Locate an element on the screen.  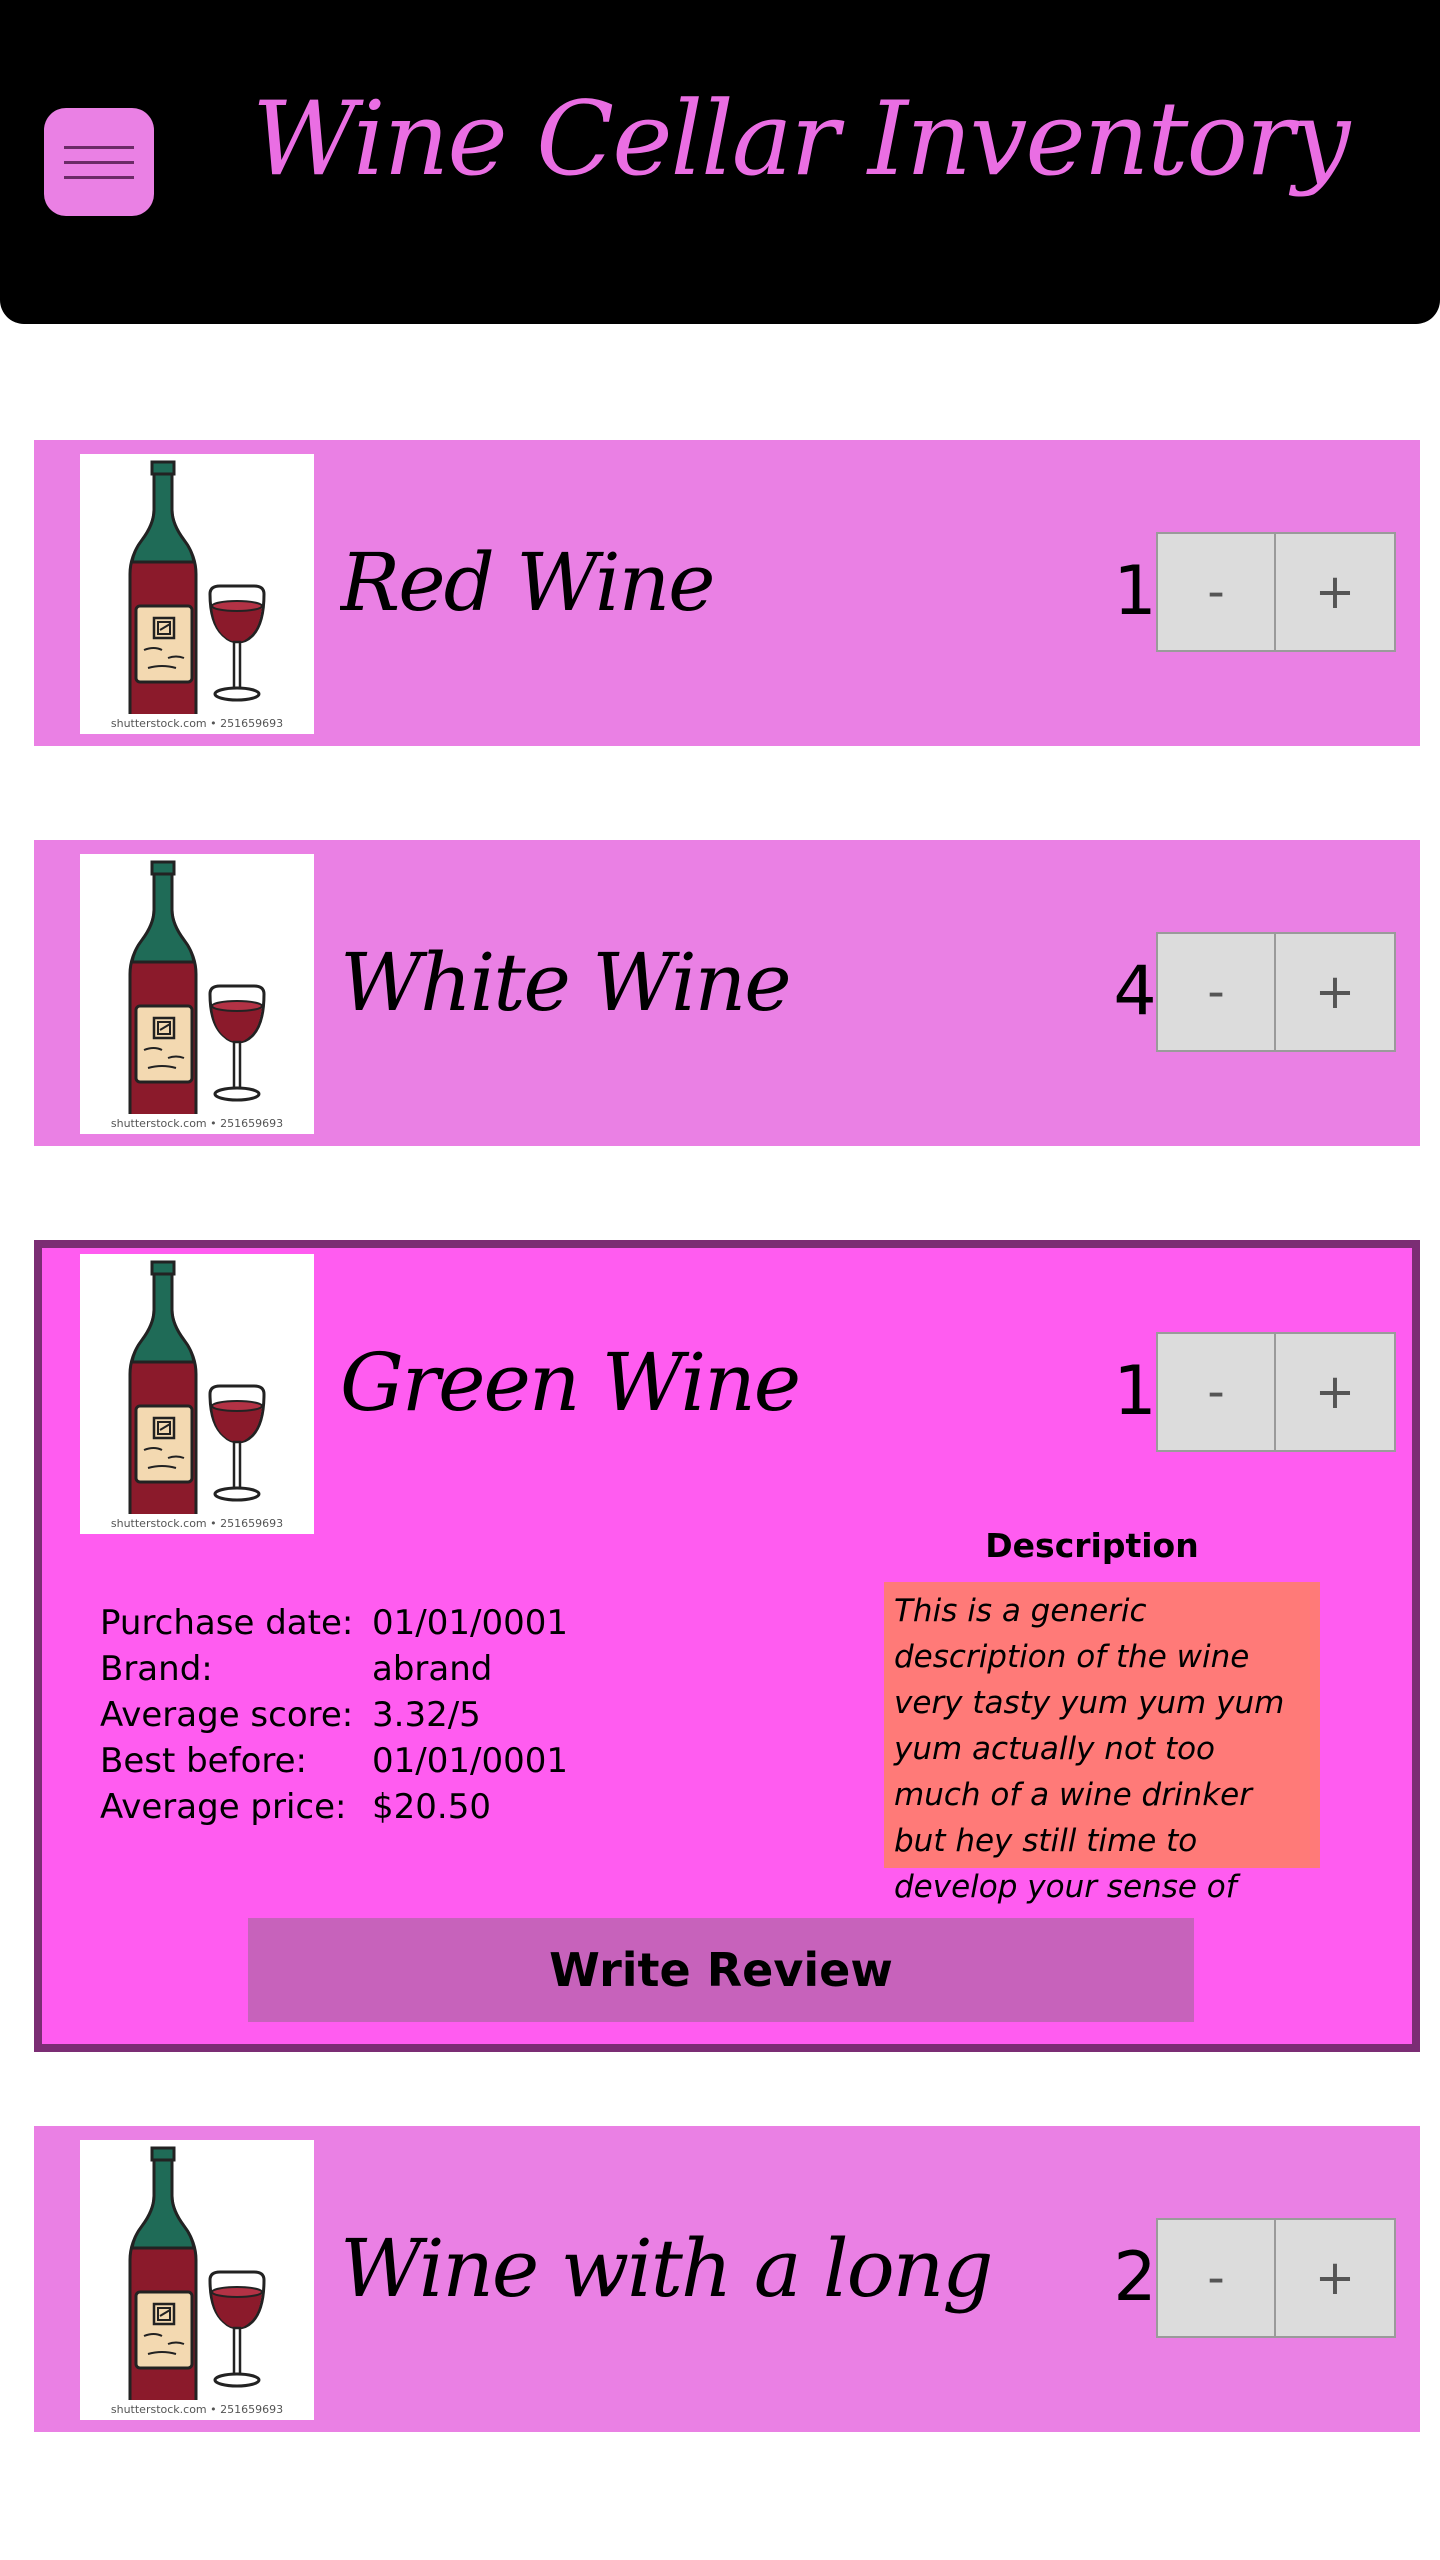
detail-value: abrand is located at coordinates (432, 1669).